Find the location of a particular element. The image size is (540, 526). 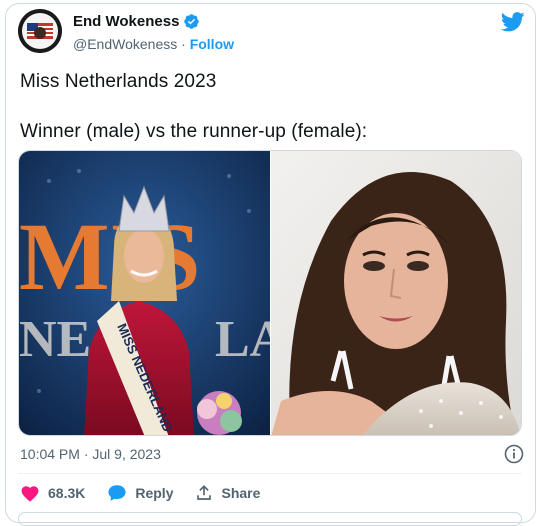

banner-small-text: NE is located at coordinates (55, 339).